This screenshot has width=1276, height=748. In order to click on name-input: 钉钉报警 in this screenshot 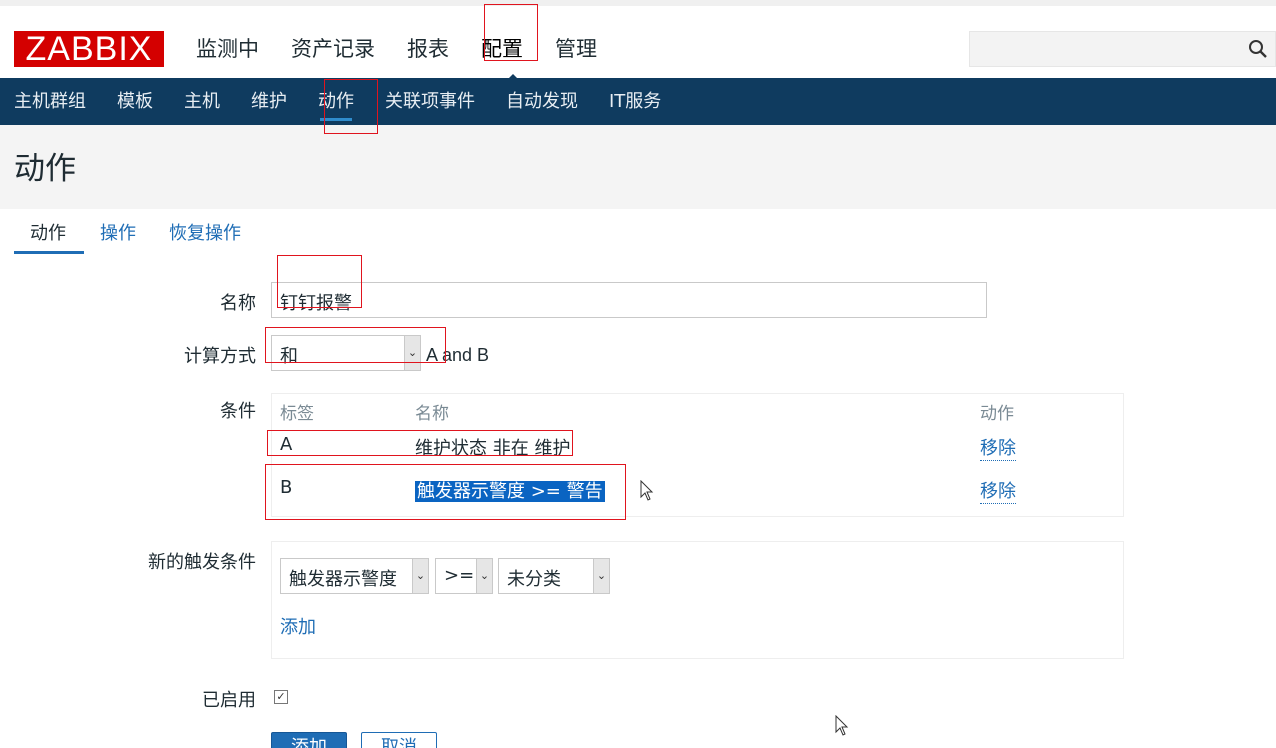, I will do `click(629, 300)`.